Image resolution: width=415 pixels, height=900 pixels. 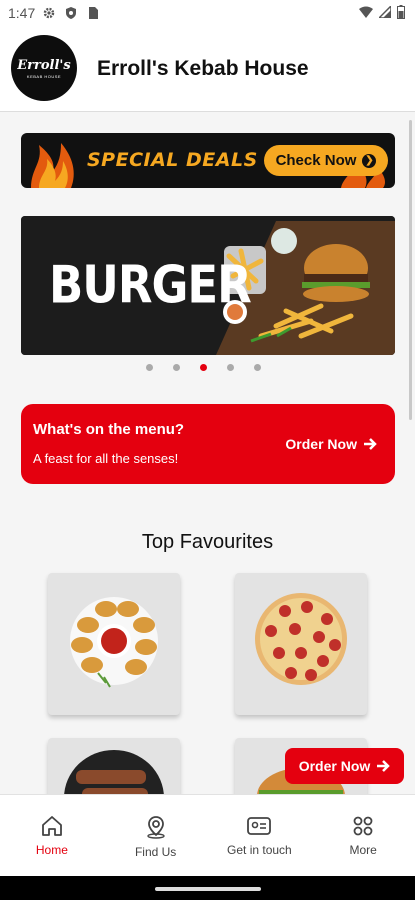 I want to click on nav-label-home: Home, so click(x=51, y=850).